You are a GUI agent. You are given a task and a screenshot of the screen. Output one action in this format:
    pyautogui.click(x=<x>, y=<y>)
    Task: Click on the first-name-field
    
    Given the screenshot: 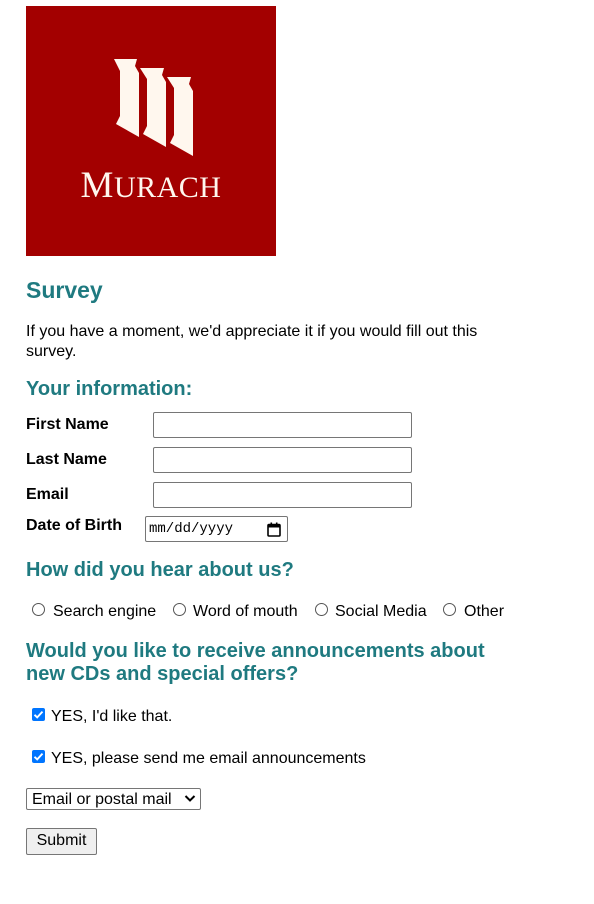 What is the action you would take?
    pyautogui.click(x=282, y=425)
    